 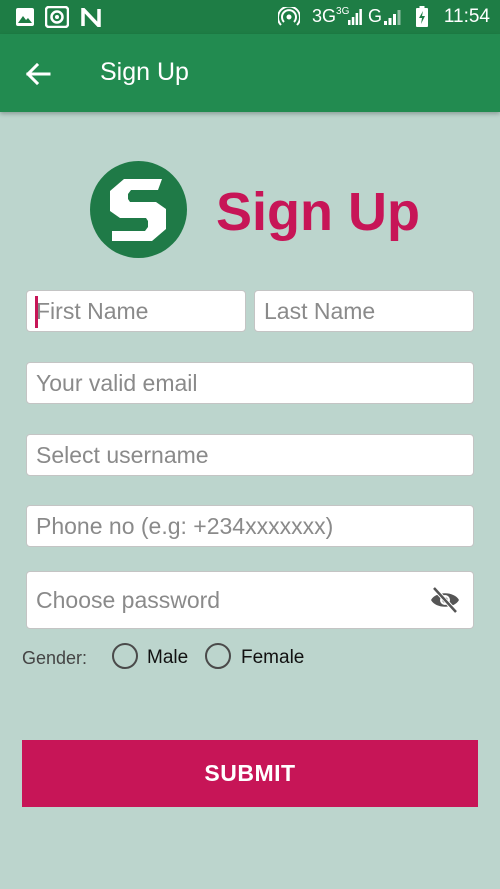 What do you see at coordinates (445, 600) in the screenshot?
I see `visibility-off-icon` at bounding box center [445, 600].